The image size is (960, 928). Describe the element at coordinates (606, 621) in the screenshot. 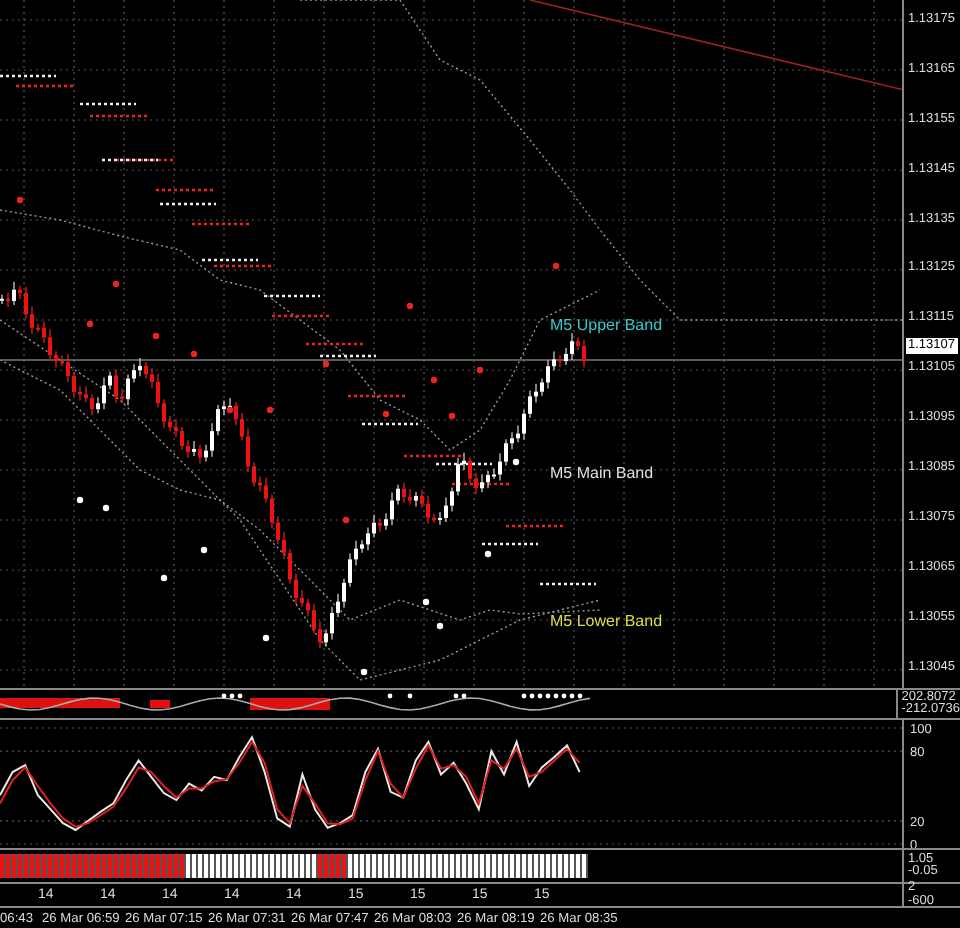

I see `band-label: M5 Lower Band` at that location.